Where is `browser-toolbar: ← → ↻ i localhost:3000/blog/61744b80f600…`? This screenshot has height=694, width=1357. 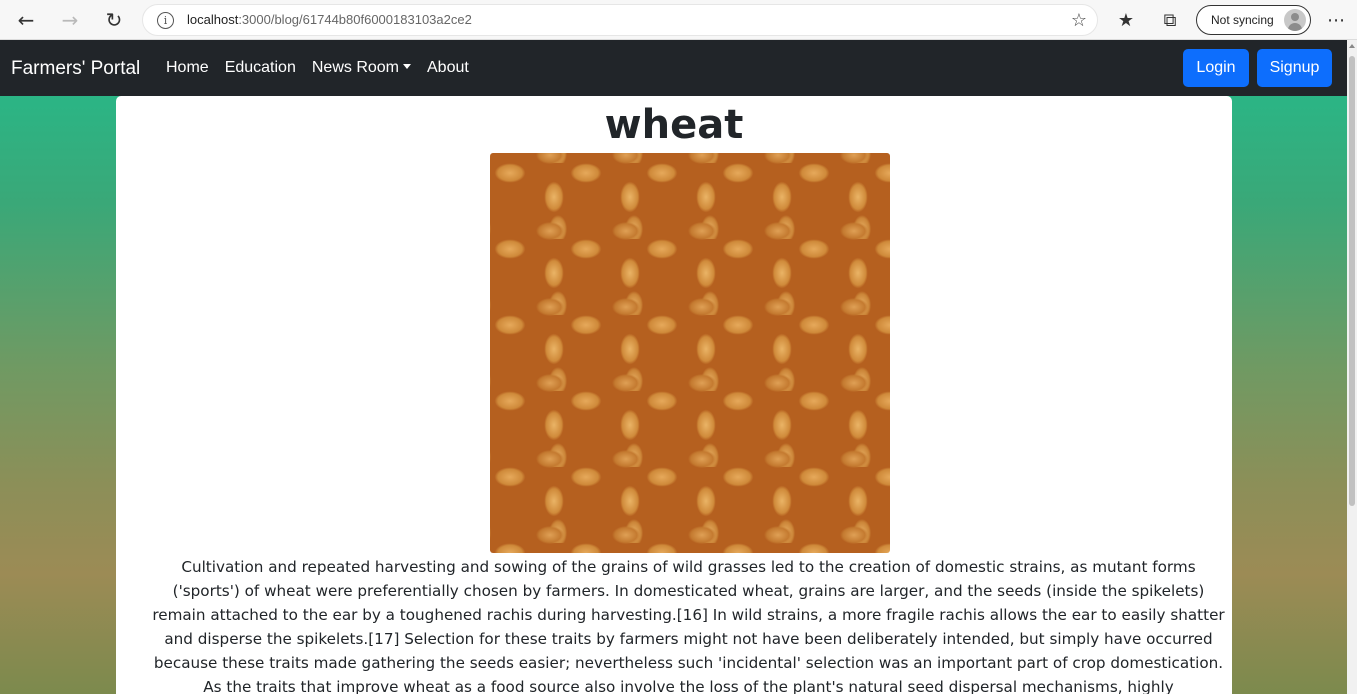
browser-toolbar: ← → ↻ i localhost:3000/blog/61744b80f600… is located at coordinates (678, 20).